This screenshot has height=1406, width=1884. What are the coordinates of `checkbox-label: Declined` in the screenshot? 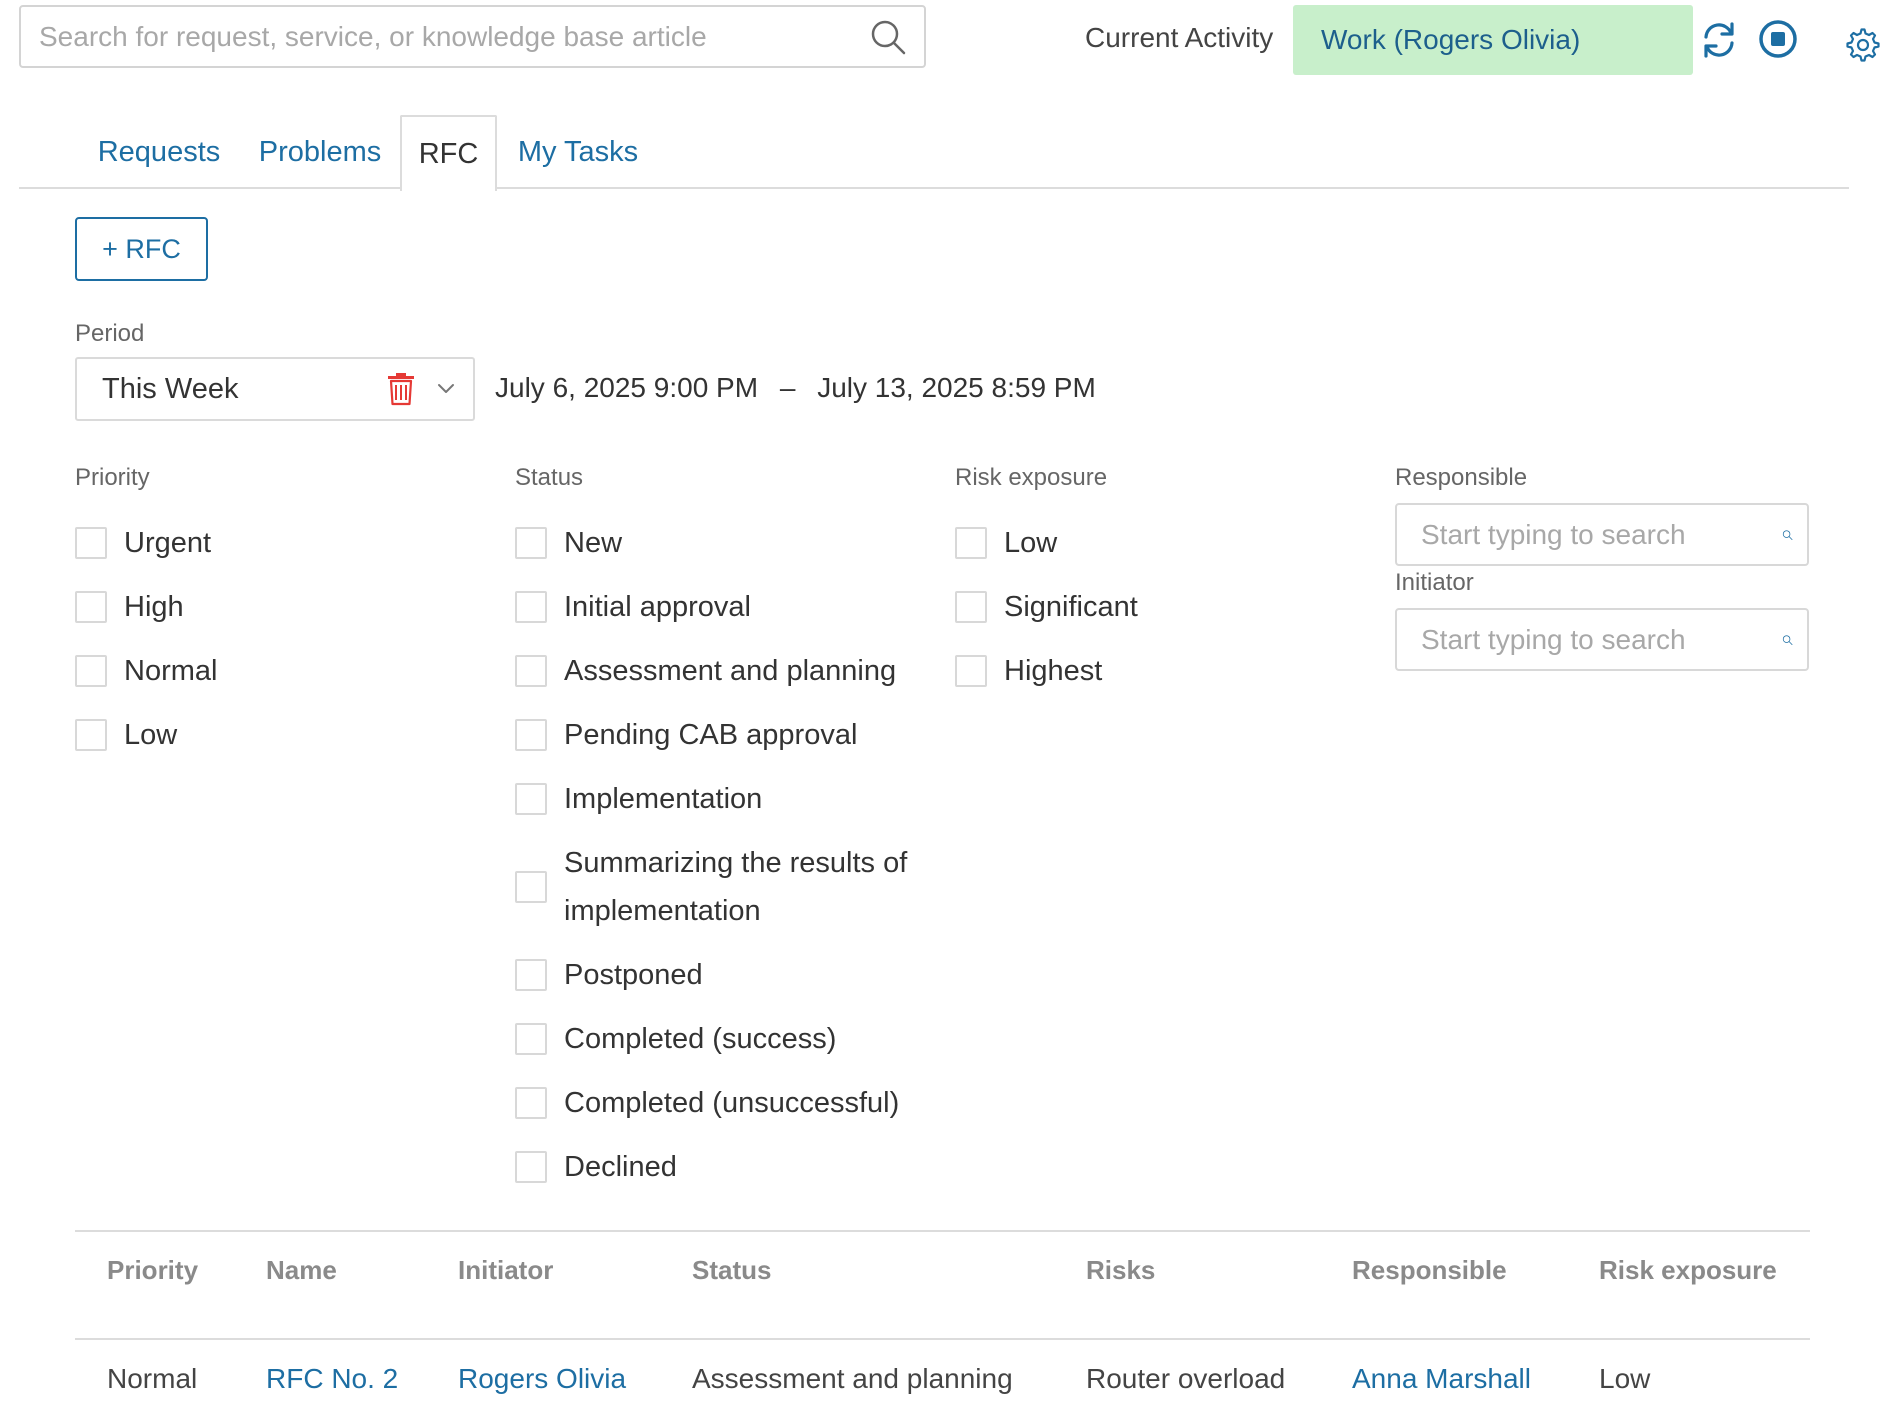 It's located at (620, 1167).